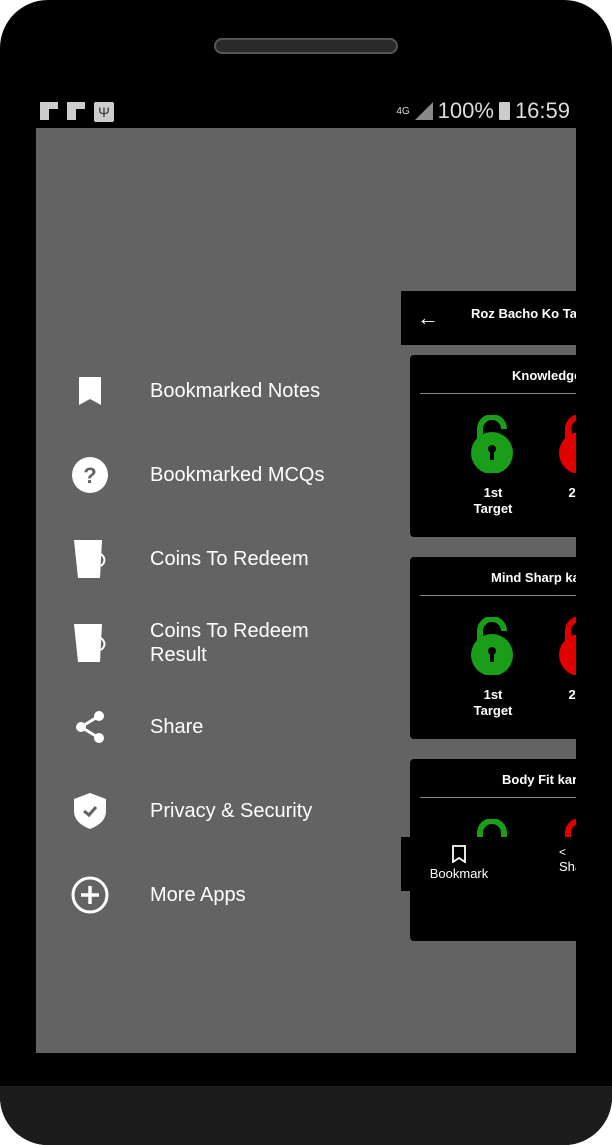 This screenshot has width=612, height=1145. I want to click on battery-icon, so click(504, 111).